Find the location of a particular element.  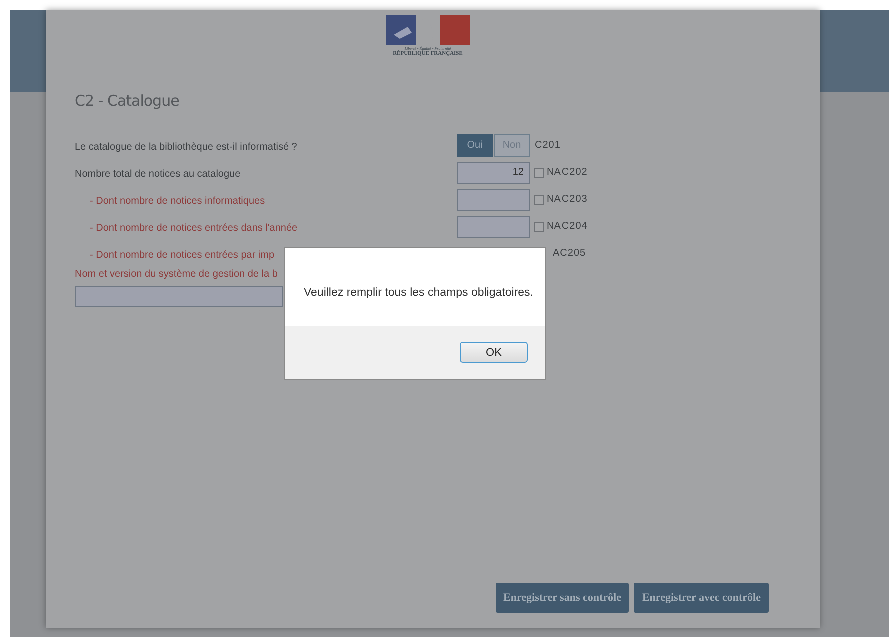

save-button: Enregistrer sans contrôle is located at coordinates (563, 598).